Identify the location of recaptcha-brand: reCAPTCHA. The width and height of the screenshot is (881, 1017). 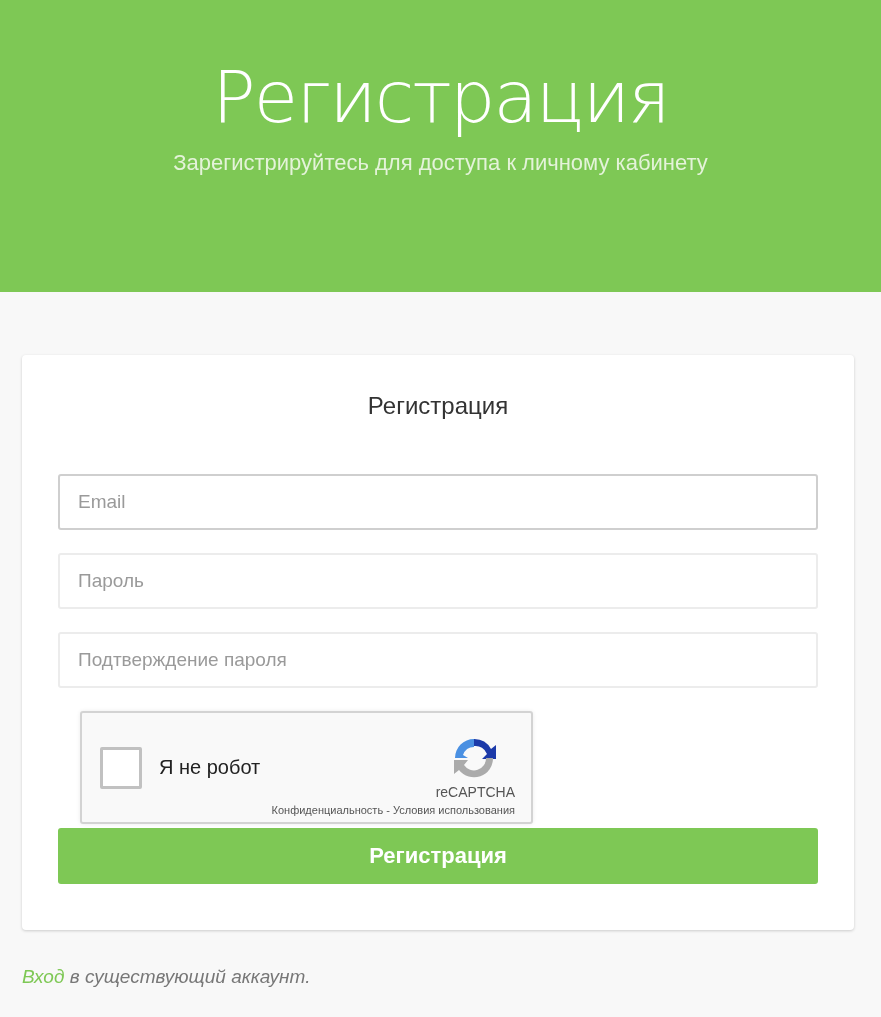
(475, 792).